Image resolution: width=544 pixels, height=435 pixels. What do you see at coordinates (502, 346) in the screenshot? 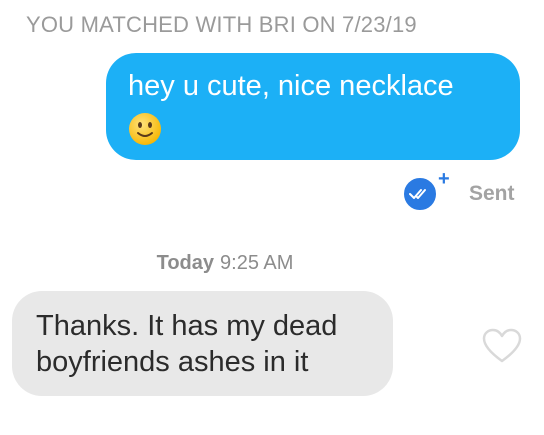
I see `heart-outline-icon` at bounding box center [502, 346].